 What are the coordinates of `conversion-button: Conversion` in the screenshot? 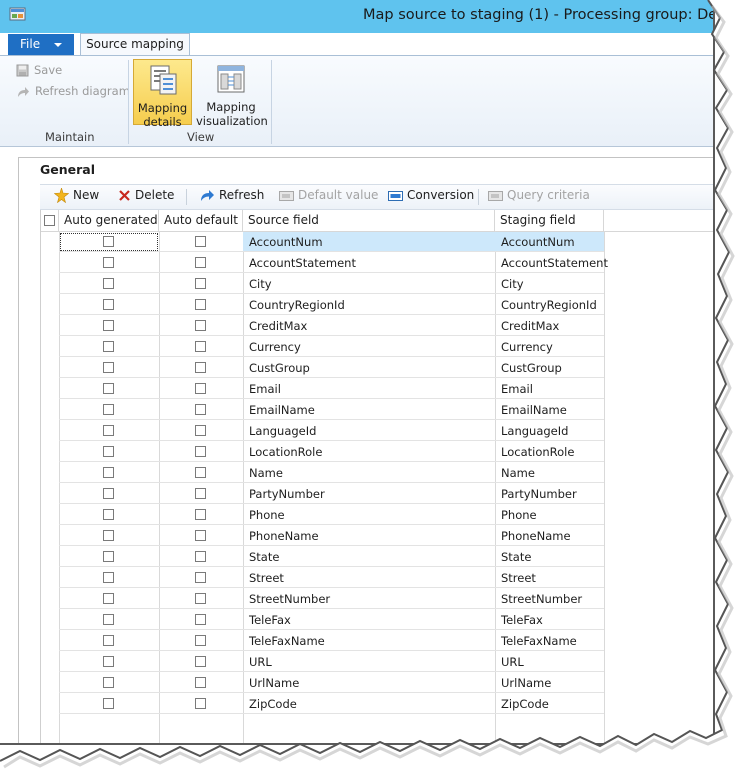 It's located at (431, 195).